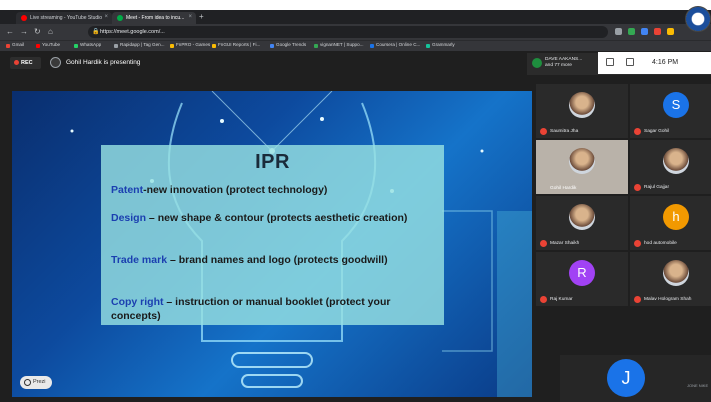  What do you see at coordinates (272, 162) in the screenshot?
I see `slide-title: IPR` at bounding box center [272, 162].